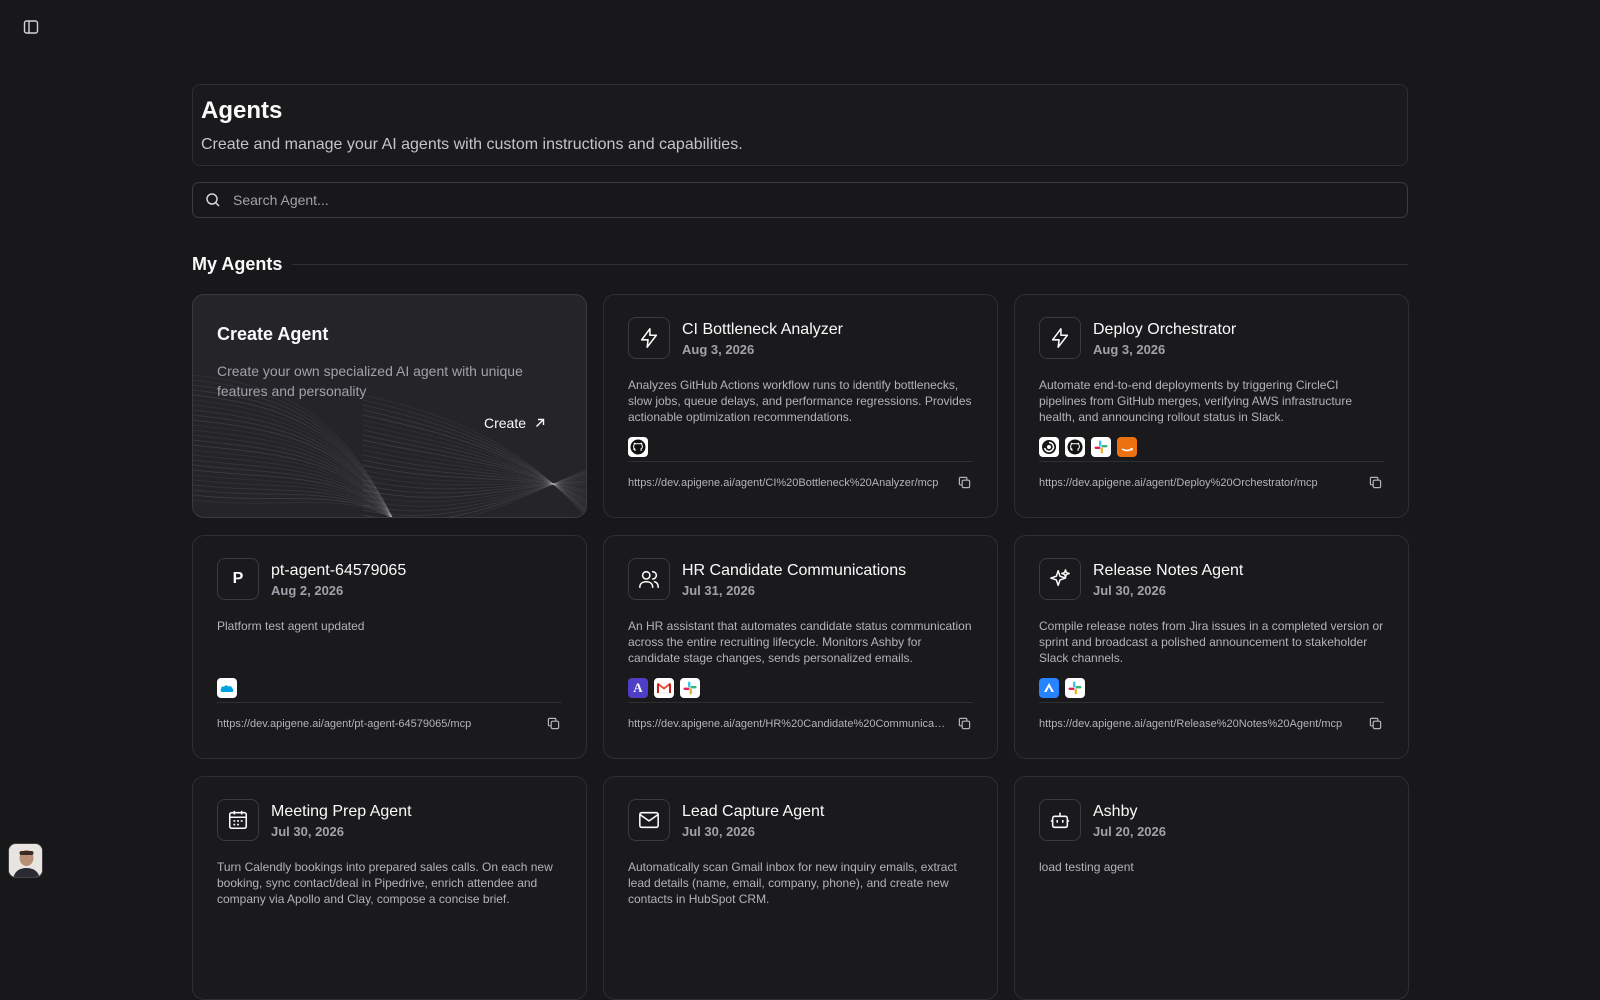 This screenshot has width=1600, height=1000. What do you see at coordinates (1127, 447) in the screenshot?
I see `aws-icon` at bounding box center [1127, 447].